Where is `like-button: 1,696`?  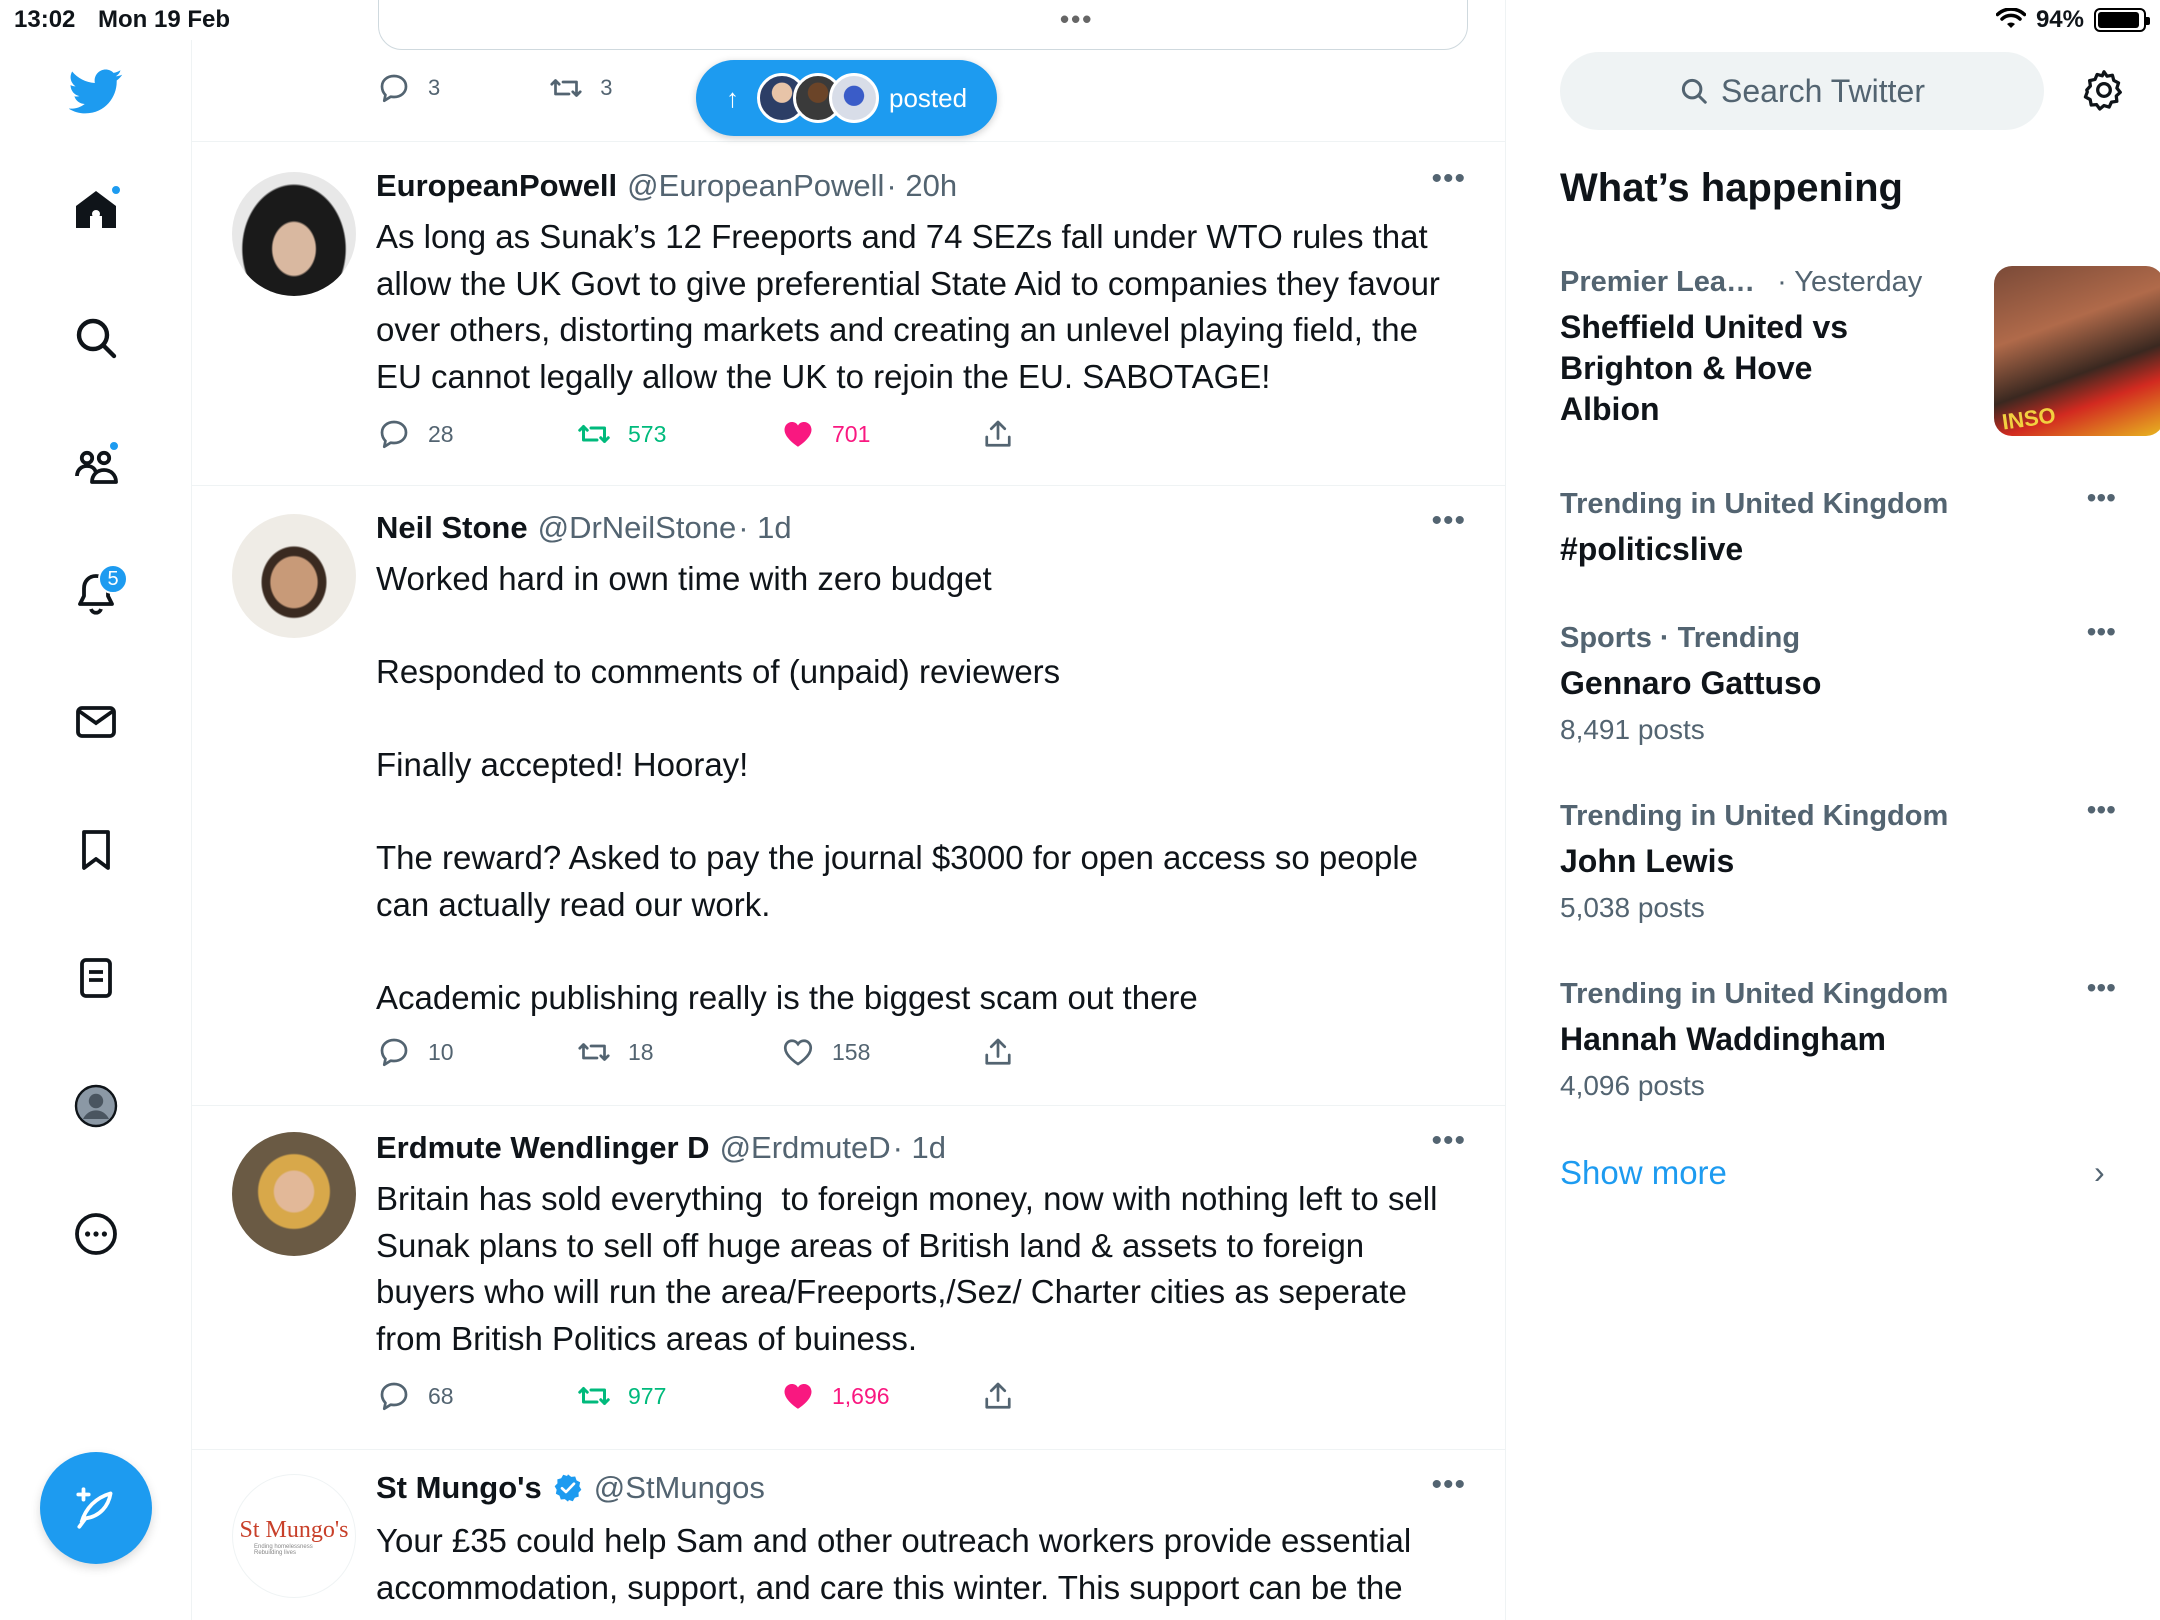
like-button: 1,696 is located at coordinates (880, 1396).